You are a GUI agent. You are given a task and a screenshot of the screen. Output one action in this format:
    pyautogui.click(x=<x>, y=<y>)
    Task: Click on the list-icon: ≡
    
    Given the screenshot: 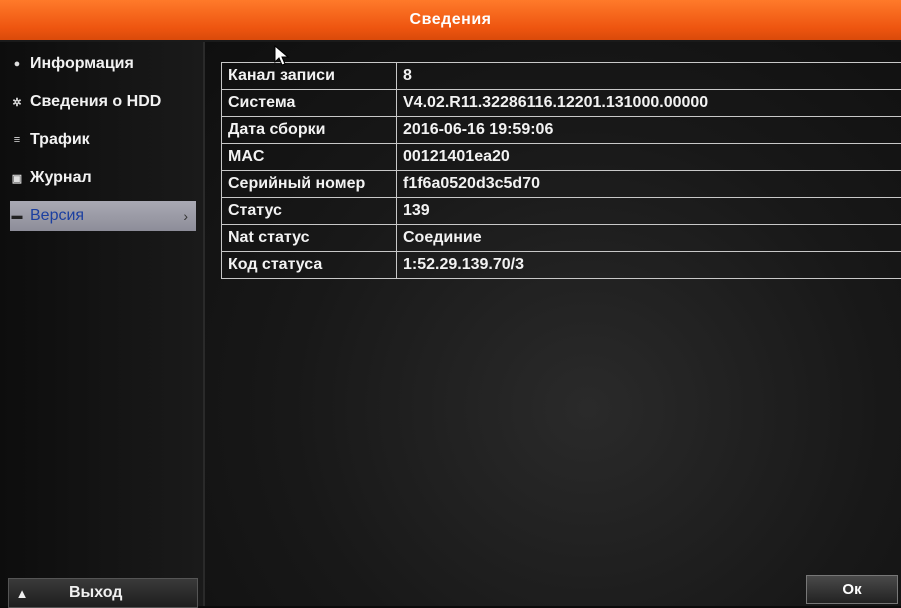 What is the action you would take?
    pyautogui.click(x=17, y=140)
    